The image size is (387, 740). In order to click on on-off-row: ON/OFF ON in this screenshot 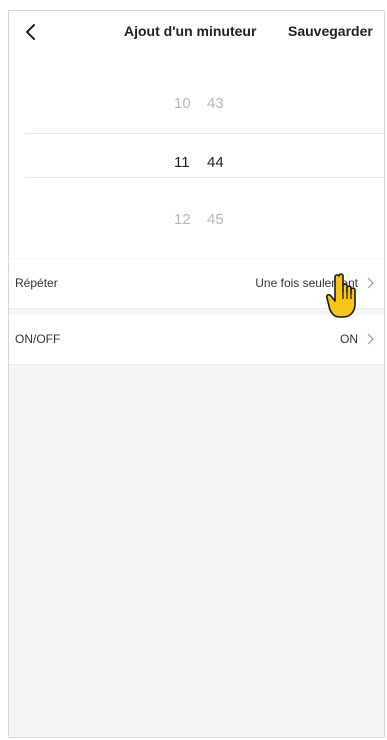, I will do `click(196, 340)`.